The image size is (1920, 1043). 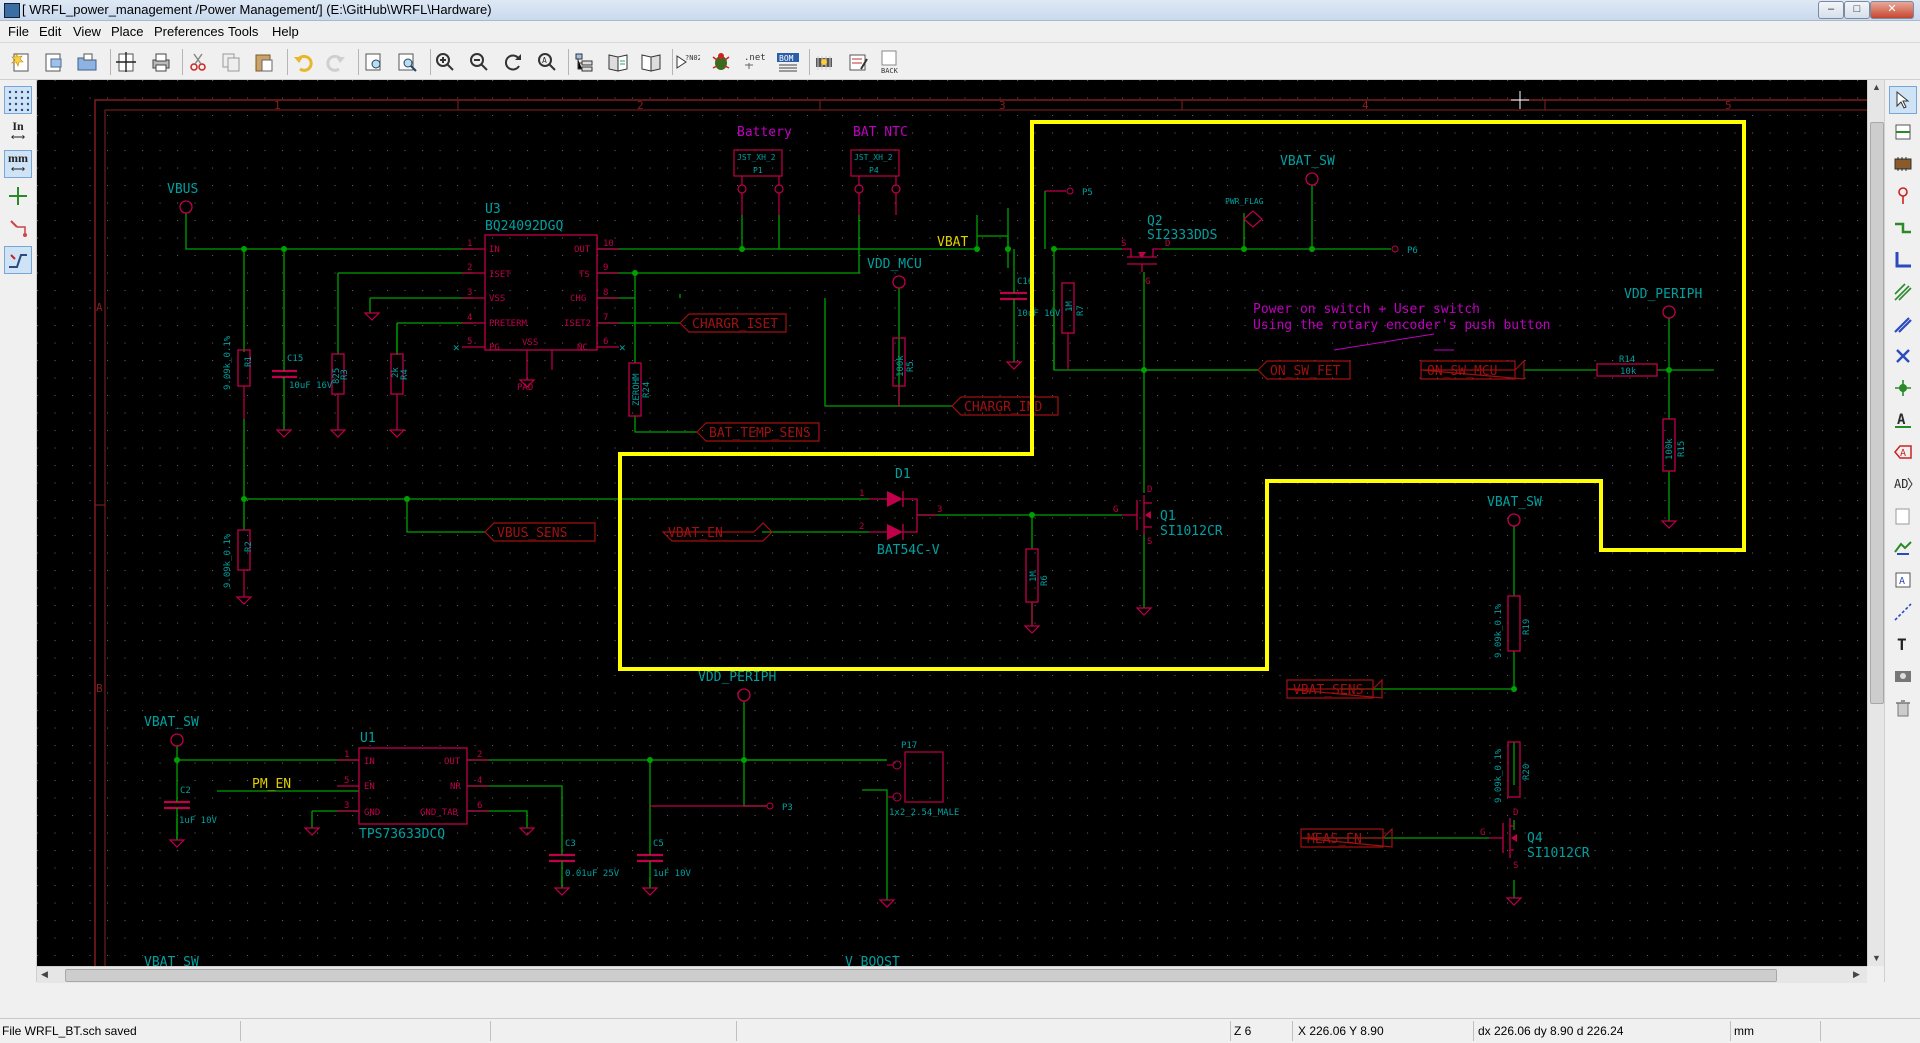 I want to click on add-hier-sheet-icon, so click(x=1903, y=516).